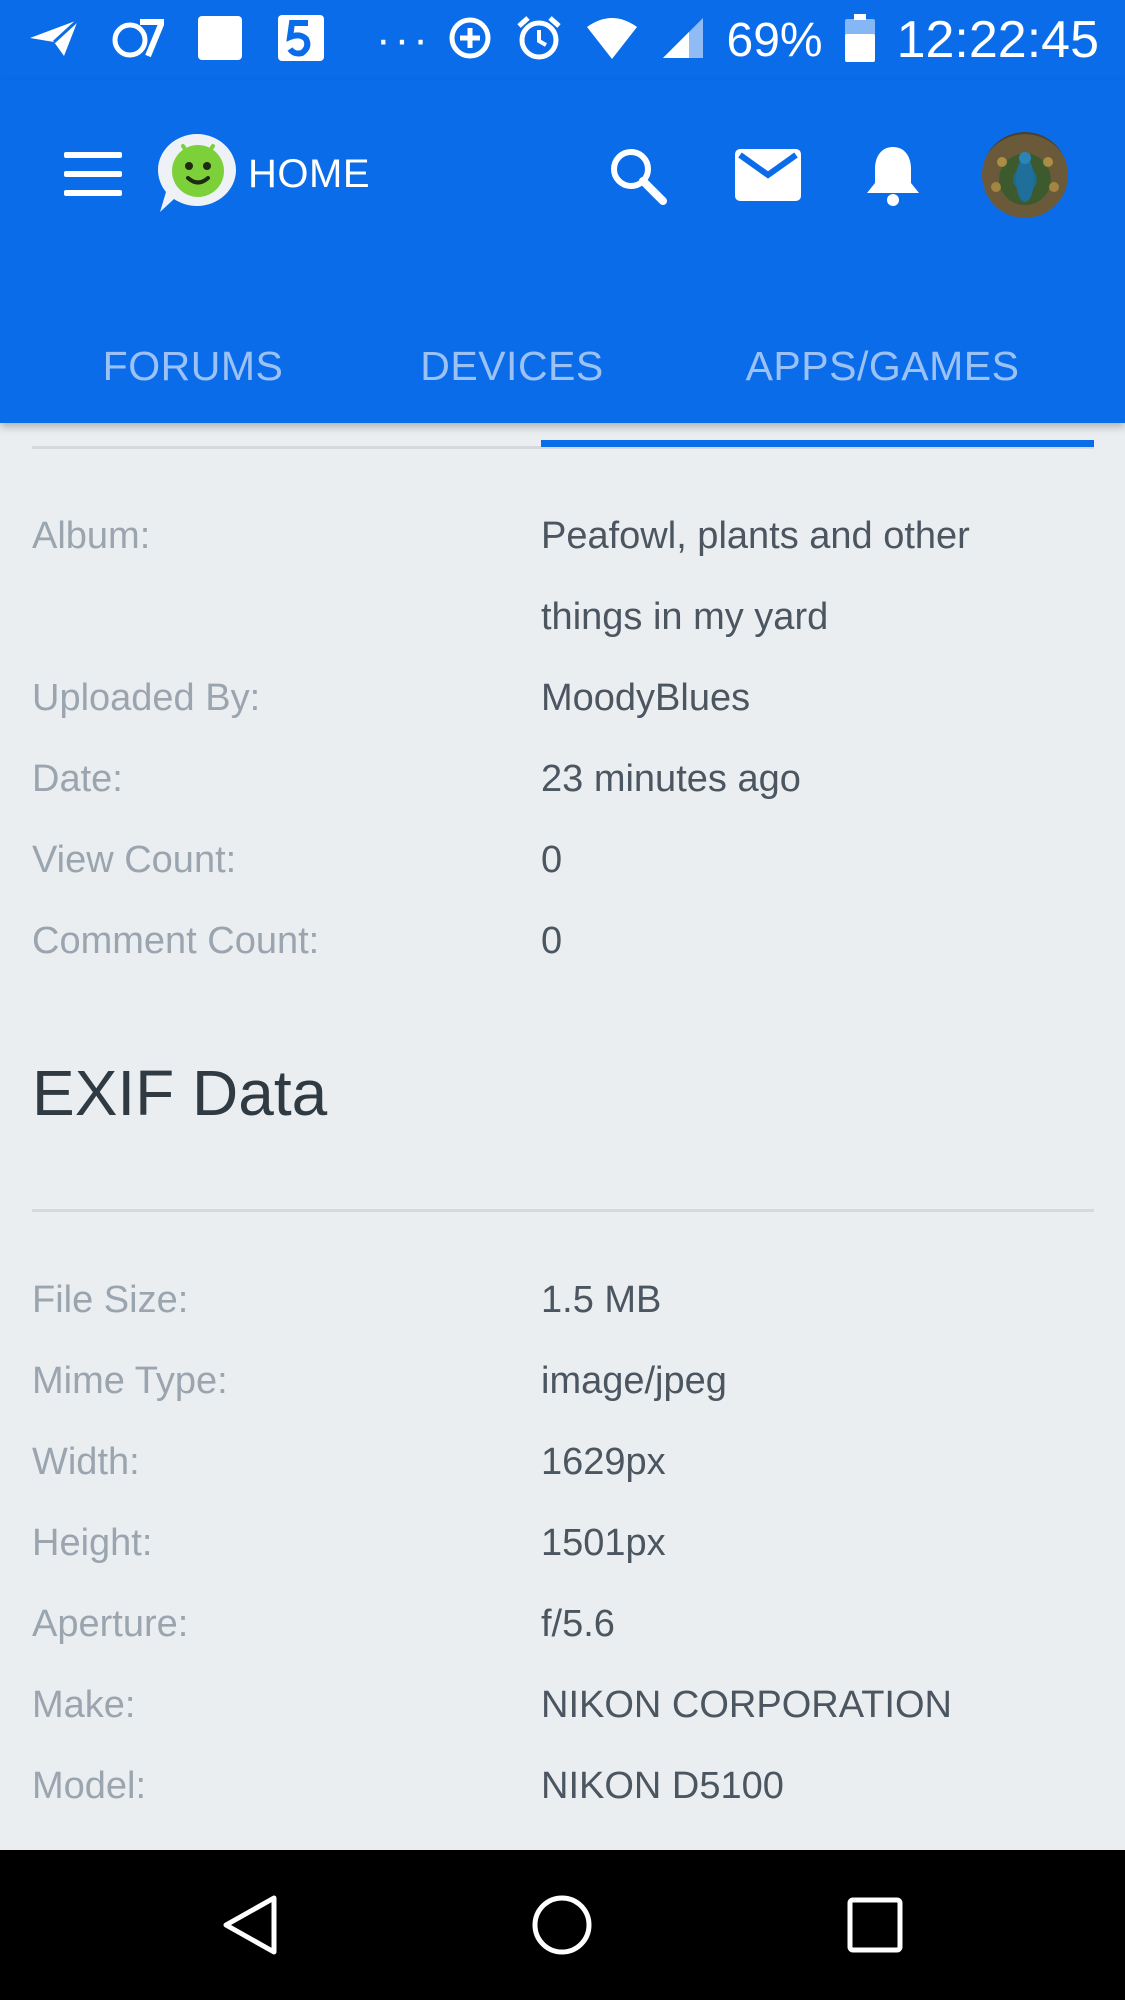  I want to click on detail-label: Uploaded By:, so click(146, 698).